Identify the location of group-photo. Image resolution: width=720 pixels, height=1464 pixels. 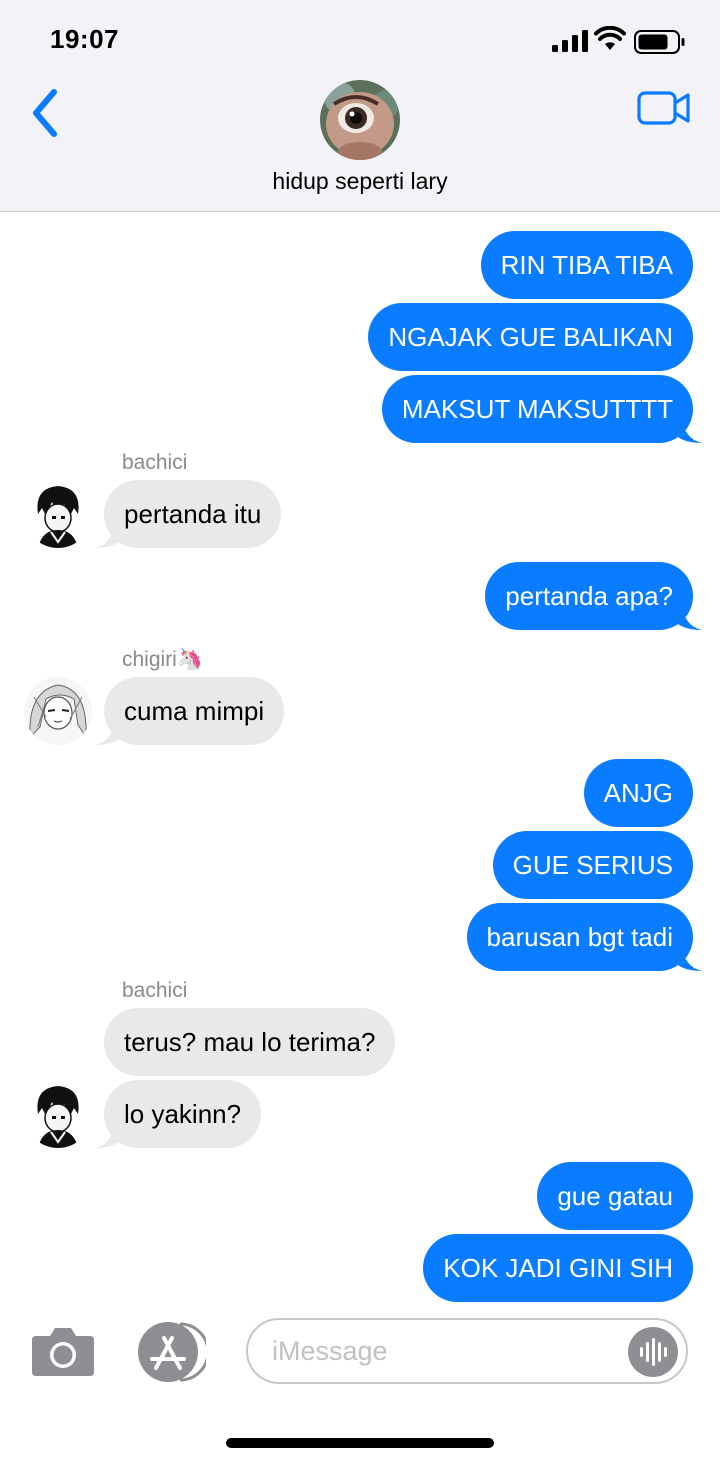
(360, 120).